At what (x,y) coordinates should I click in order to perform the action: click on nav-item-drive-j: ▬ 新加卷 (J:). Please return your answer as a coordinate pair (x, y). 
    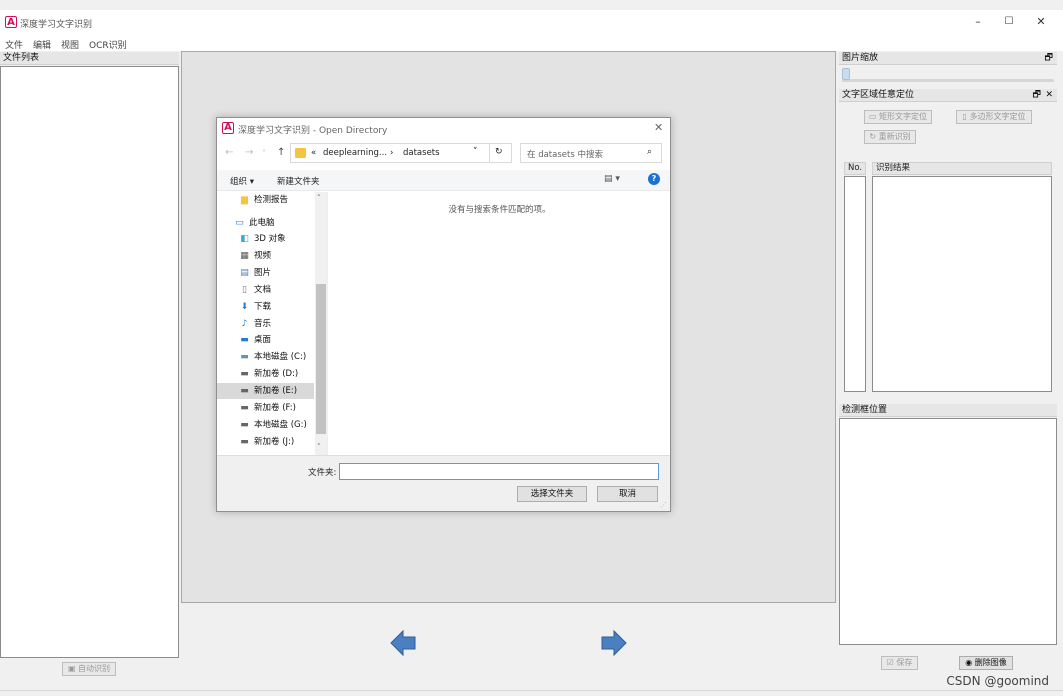
    Looking at the image, I should click on (265, 442).